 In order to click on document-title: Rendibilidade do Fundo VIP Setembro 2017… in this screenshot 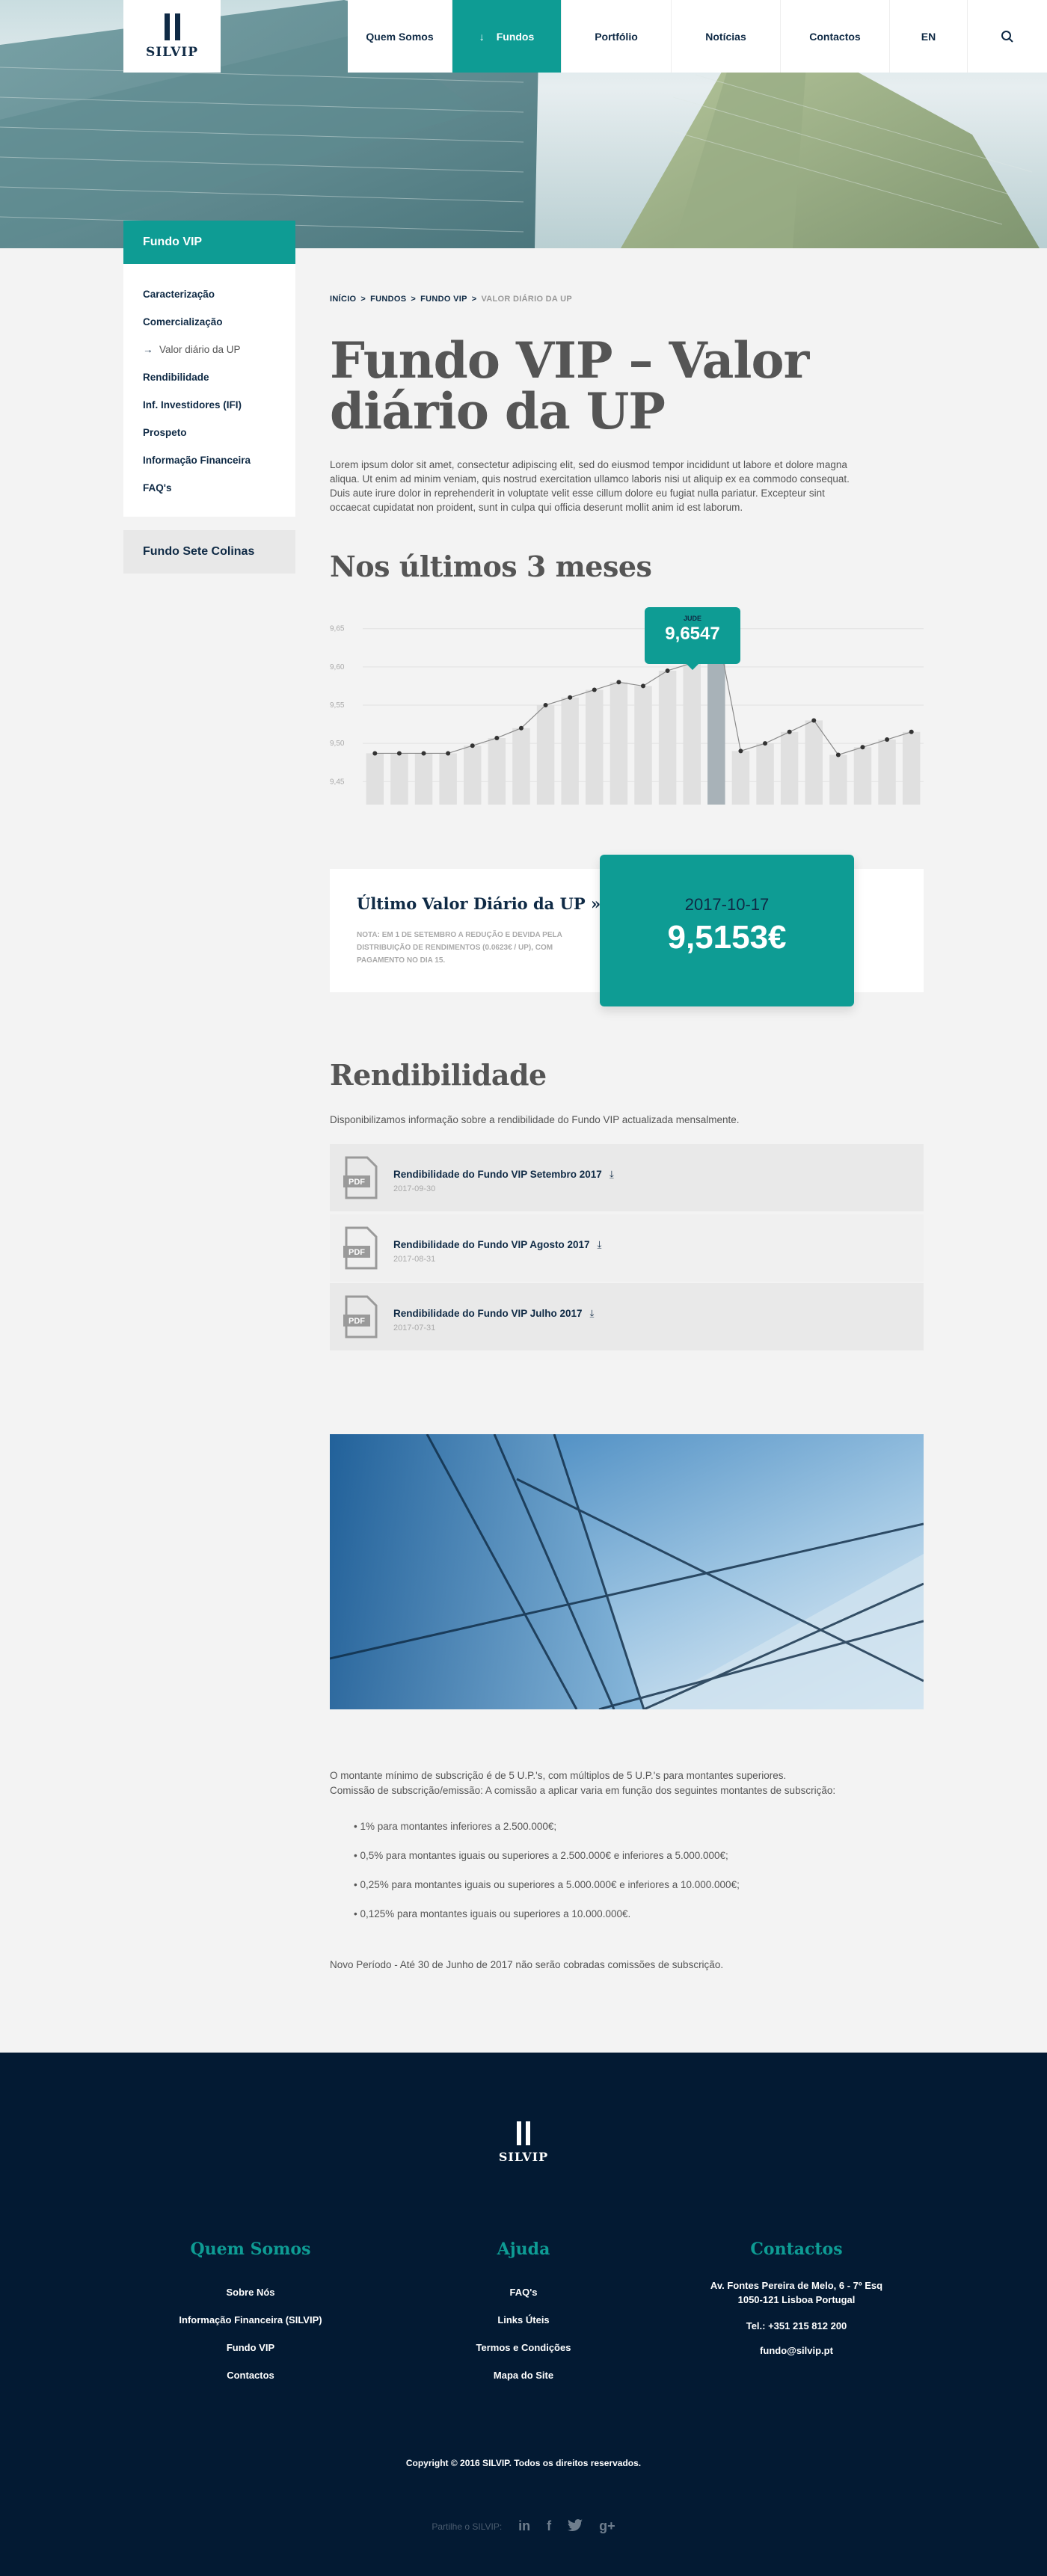, I will do `click(503, 1174)`.